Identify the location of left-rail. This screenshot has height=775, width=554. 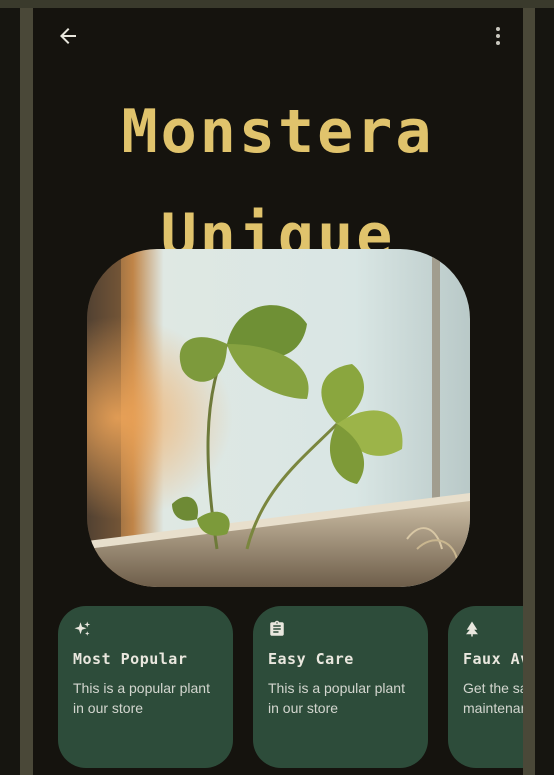
(26, 391).